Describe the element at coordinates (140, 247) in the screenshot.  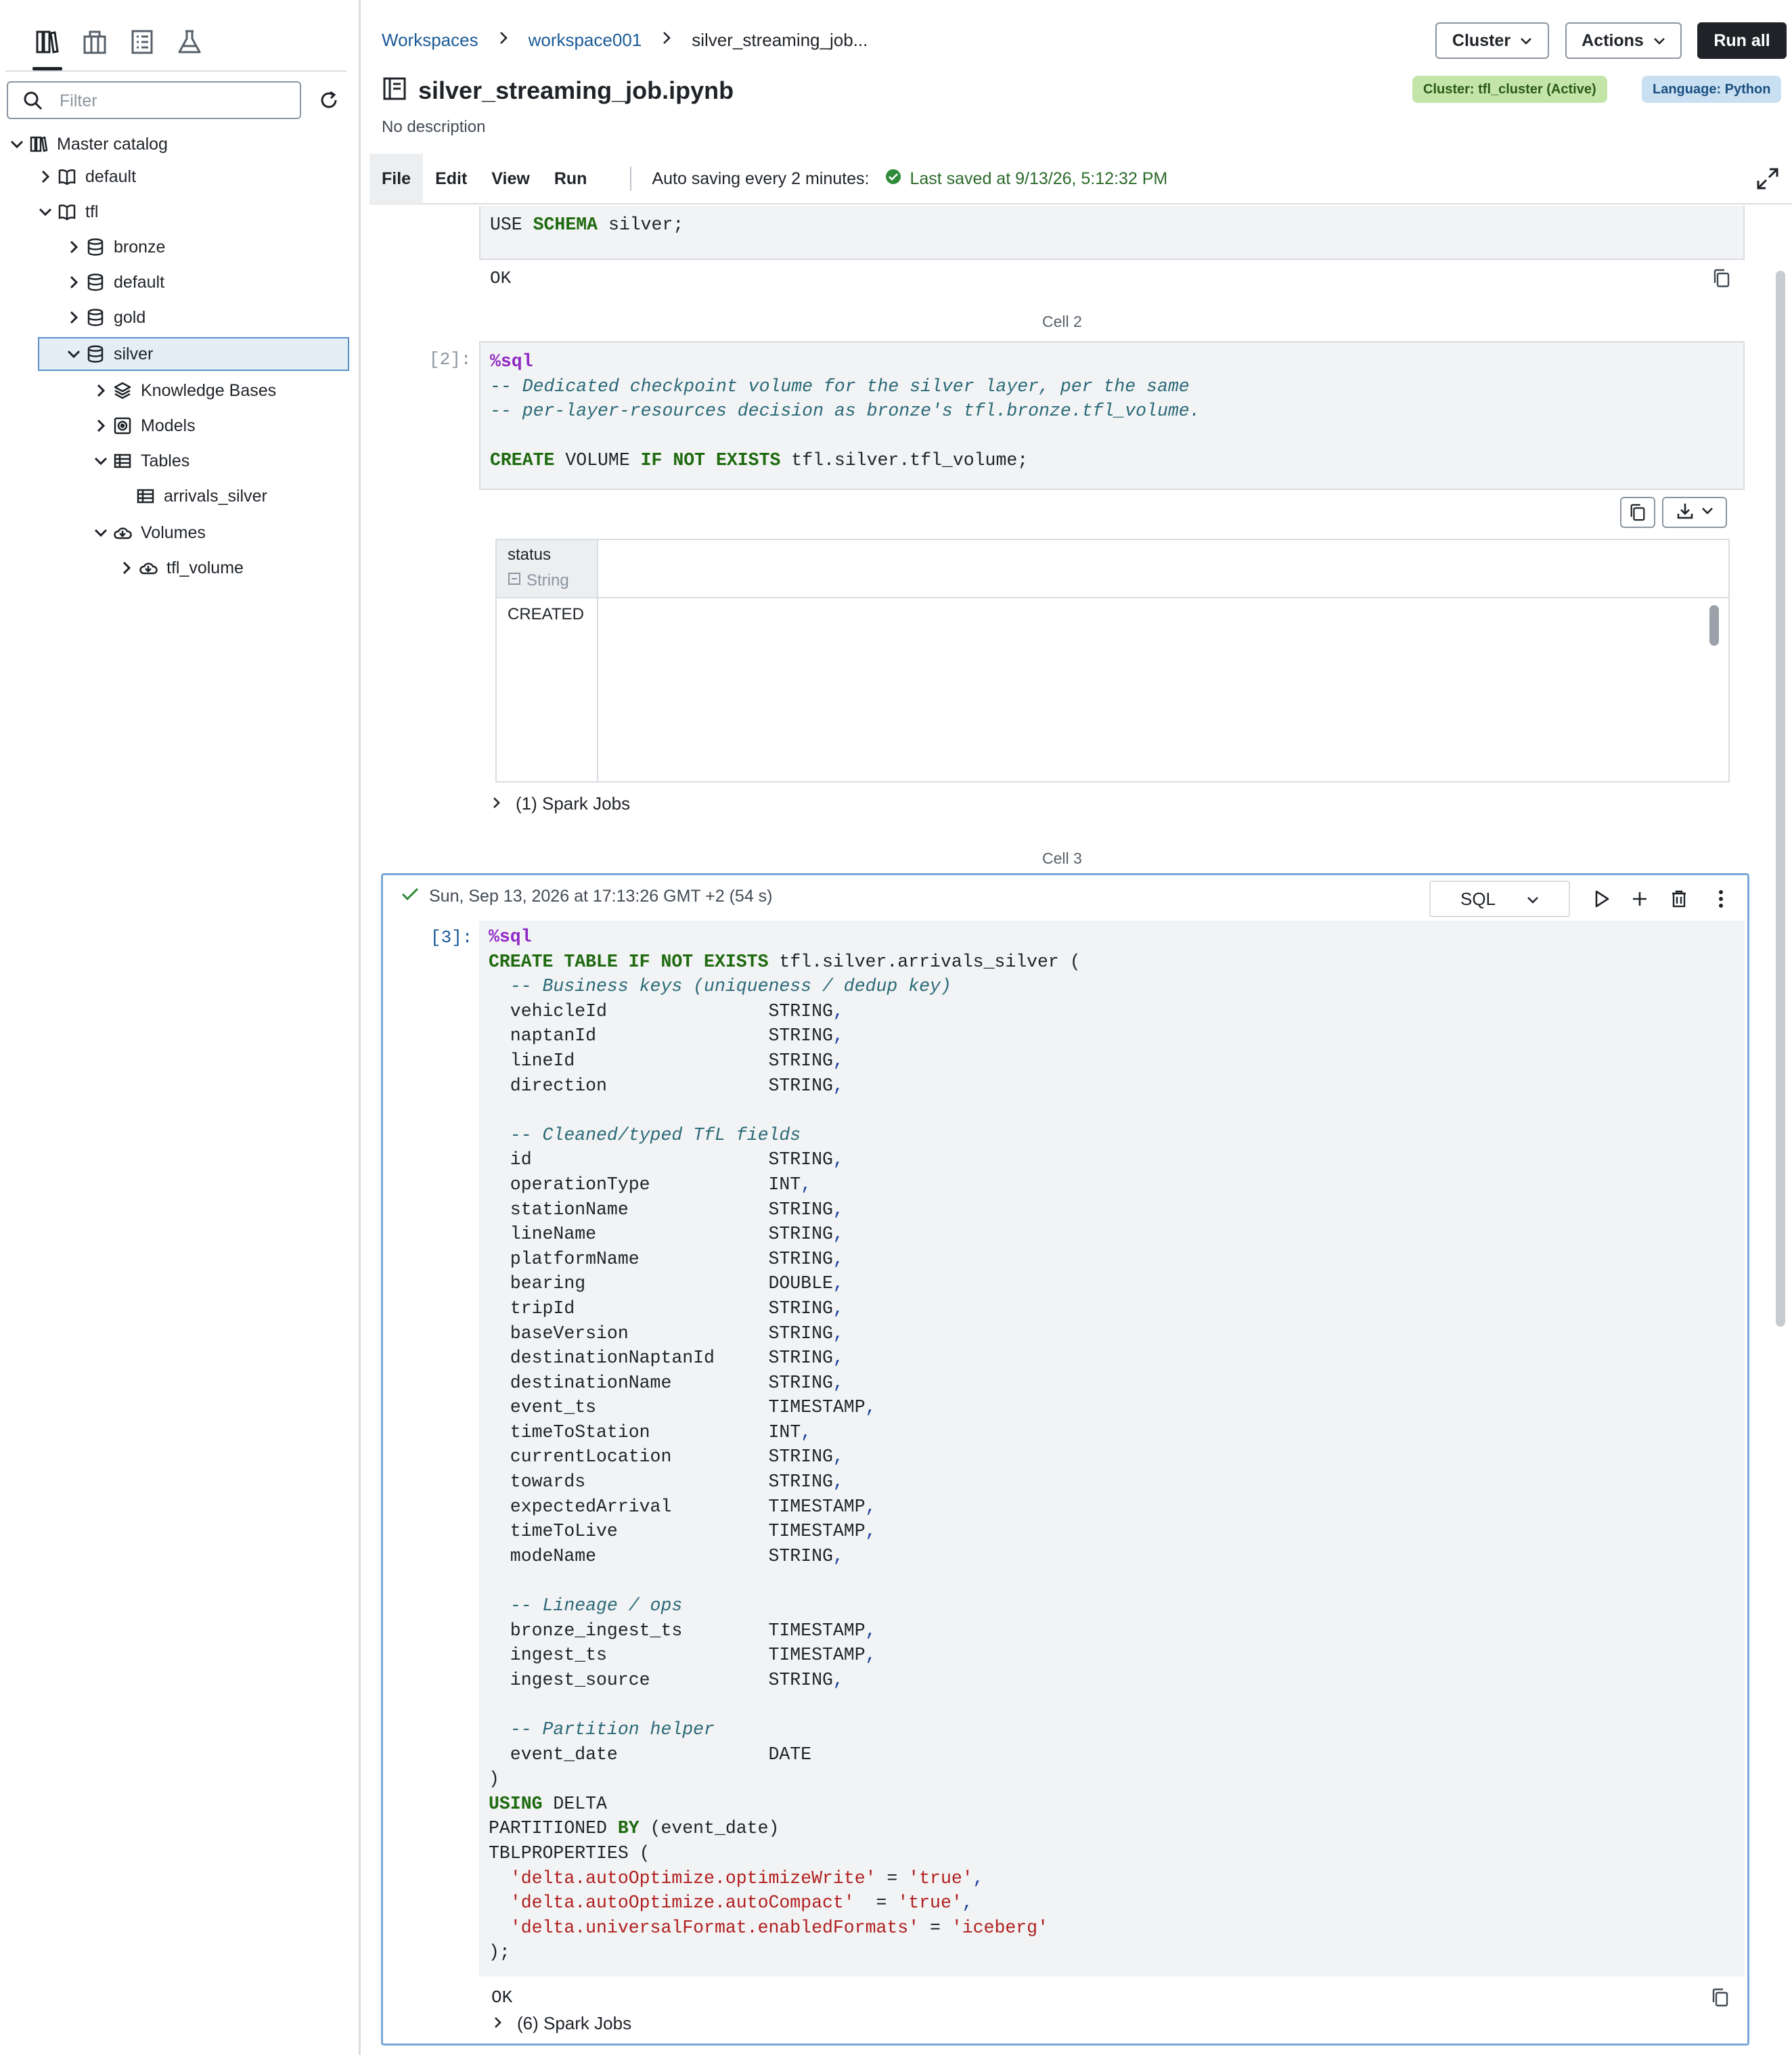
I see `tree-item-label: bronze` at that location.